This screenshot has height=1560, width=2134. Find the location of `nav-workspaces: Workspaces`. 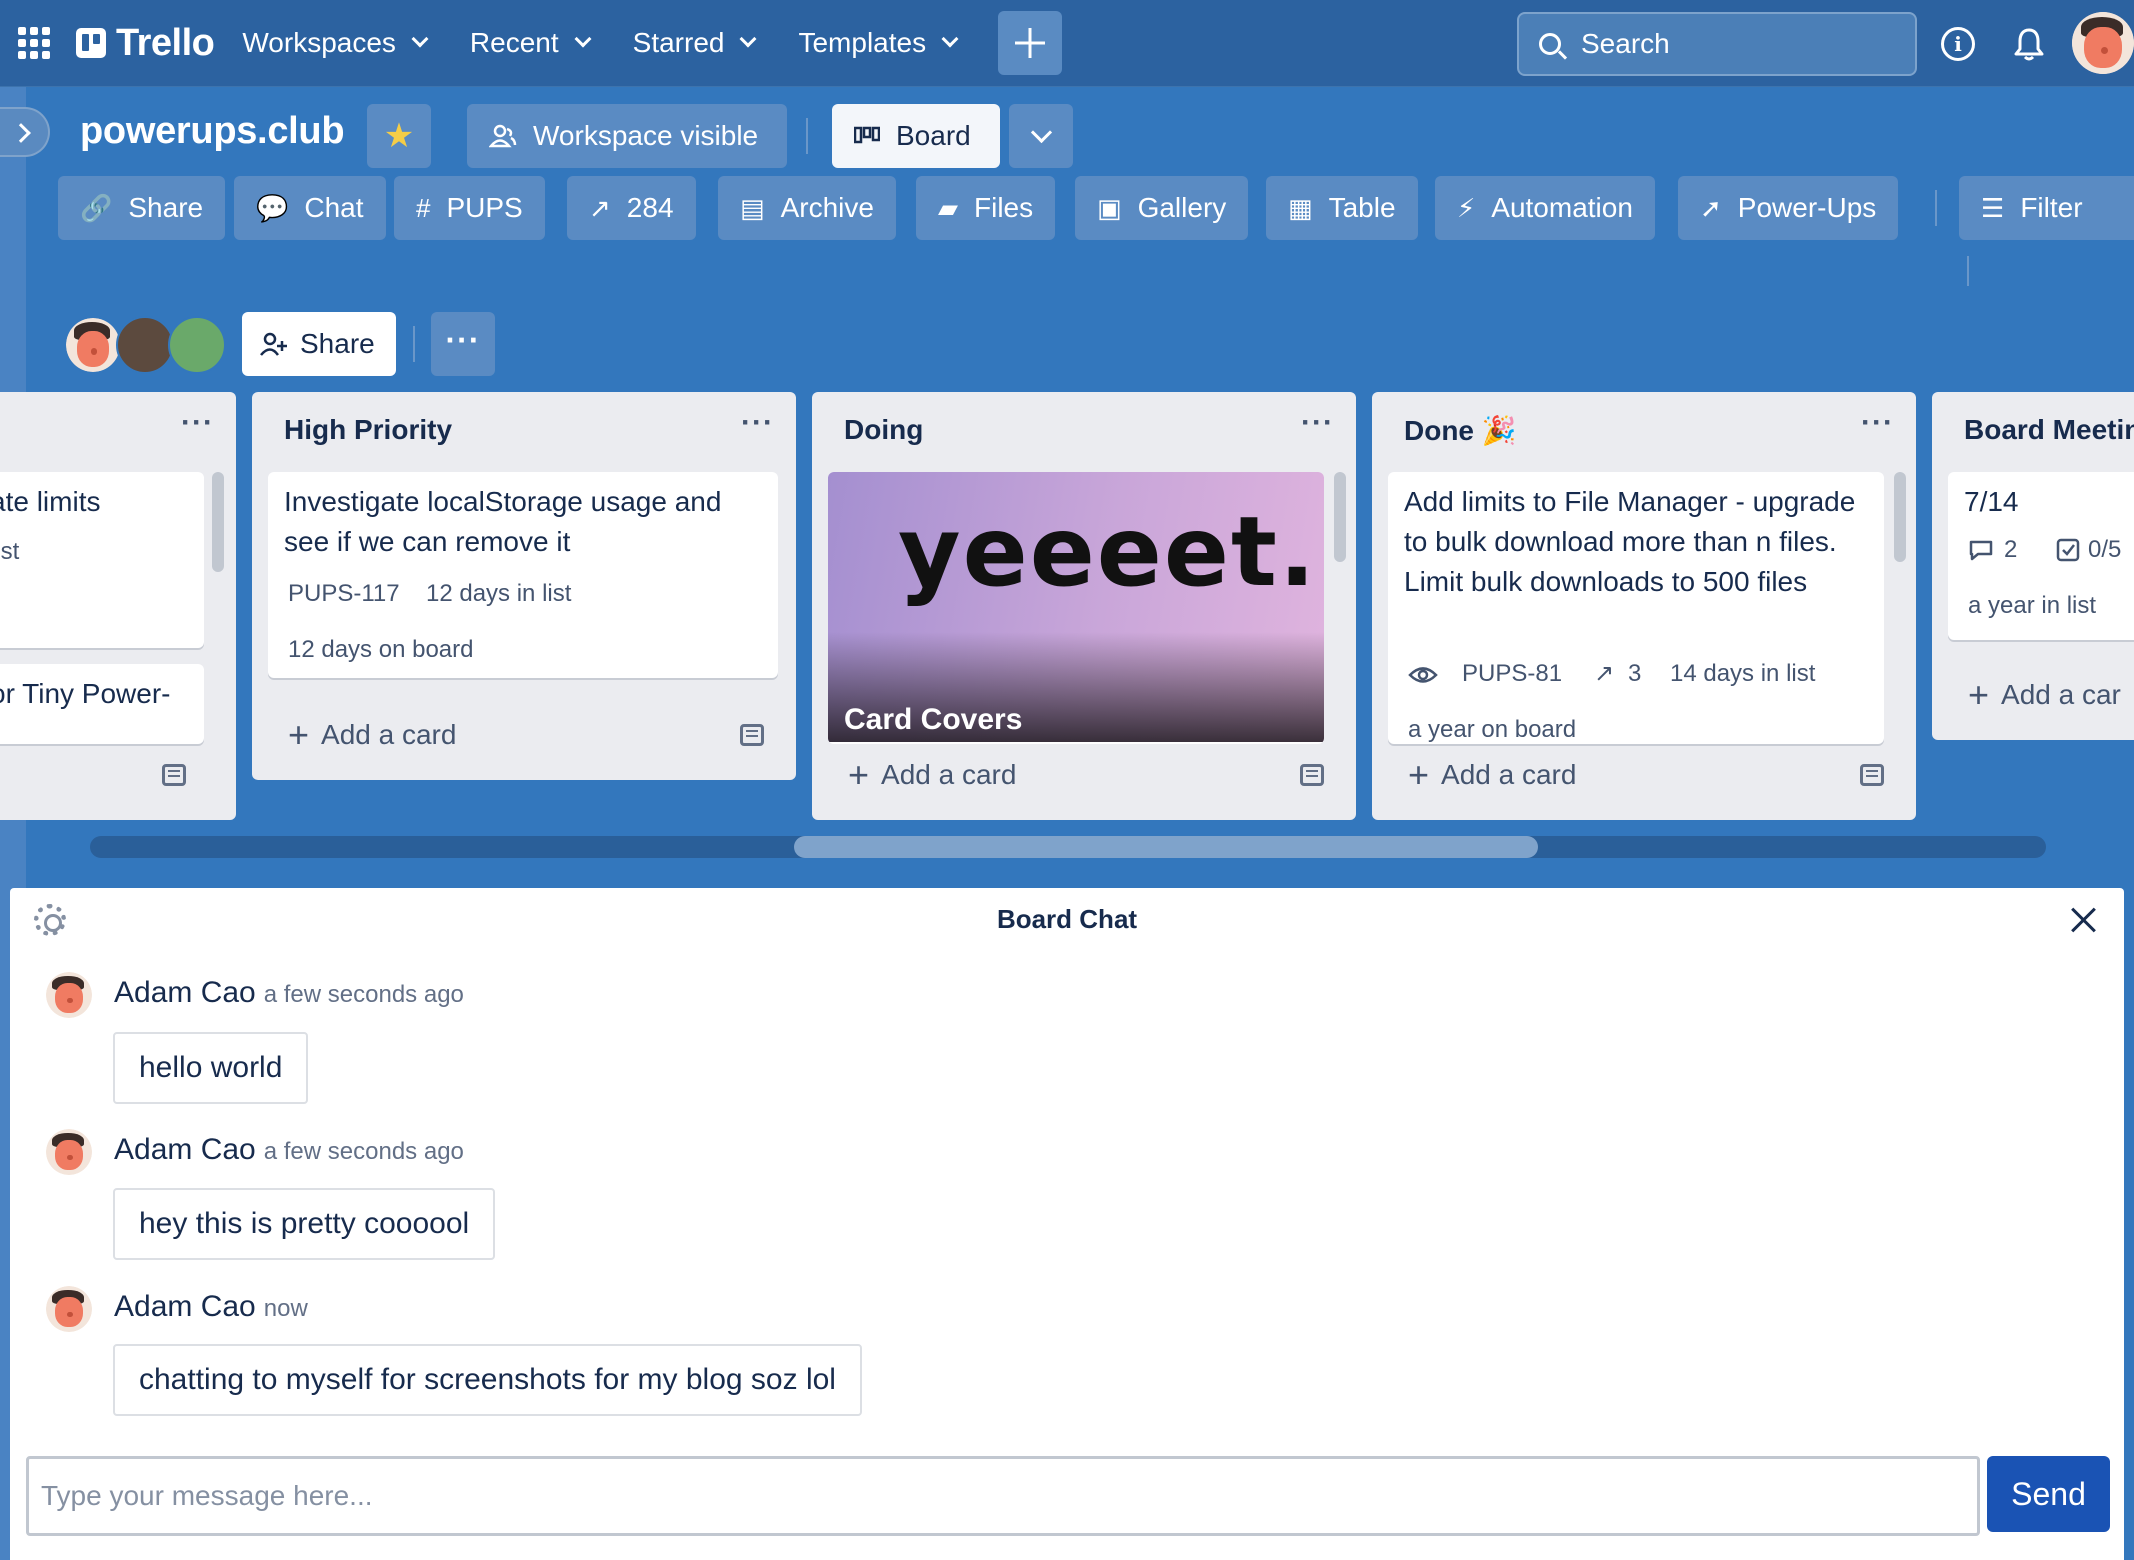

nav-workspaces: Workspaces is located at coordinates (334, 43).